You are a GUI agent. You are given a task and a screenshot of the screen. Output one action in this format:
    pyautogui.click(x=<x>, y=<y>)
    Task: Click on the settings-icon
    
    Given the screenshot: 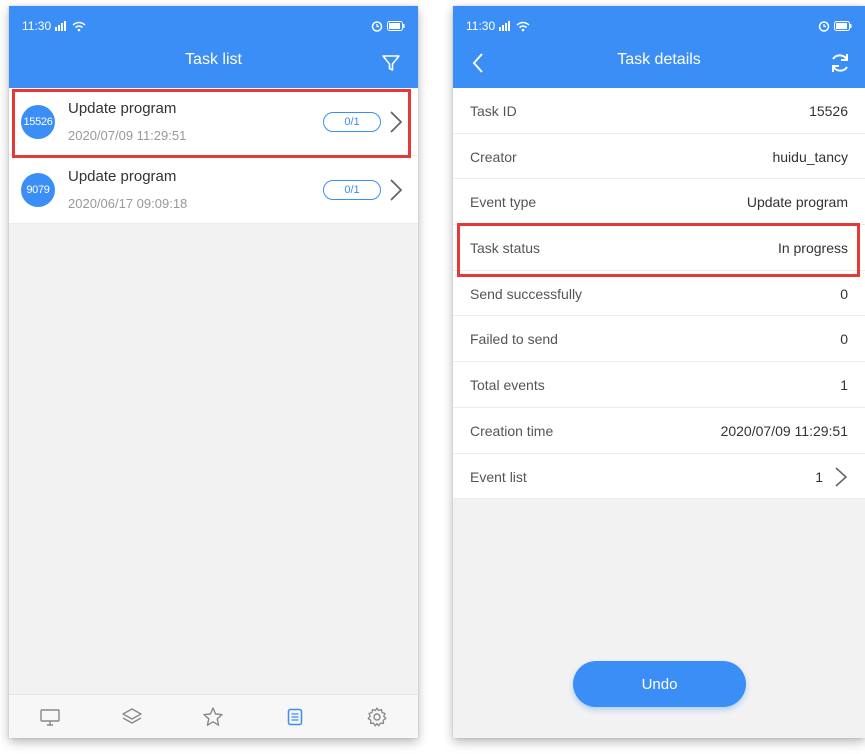 What is the action you would take?
    pyautogui.click(x=377, y=716)
    